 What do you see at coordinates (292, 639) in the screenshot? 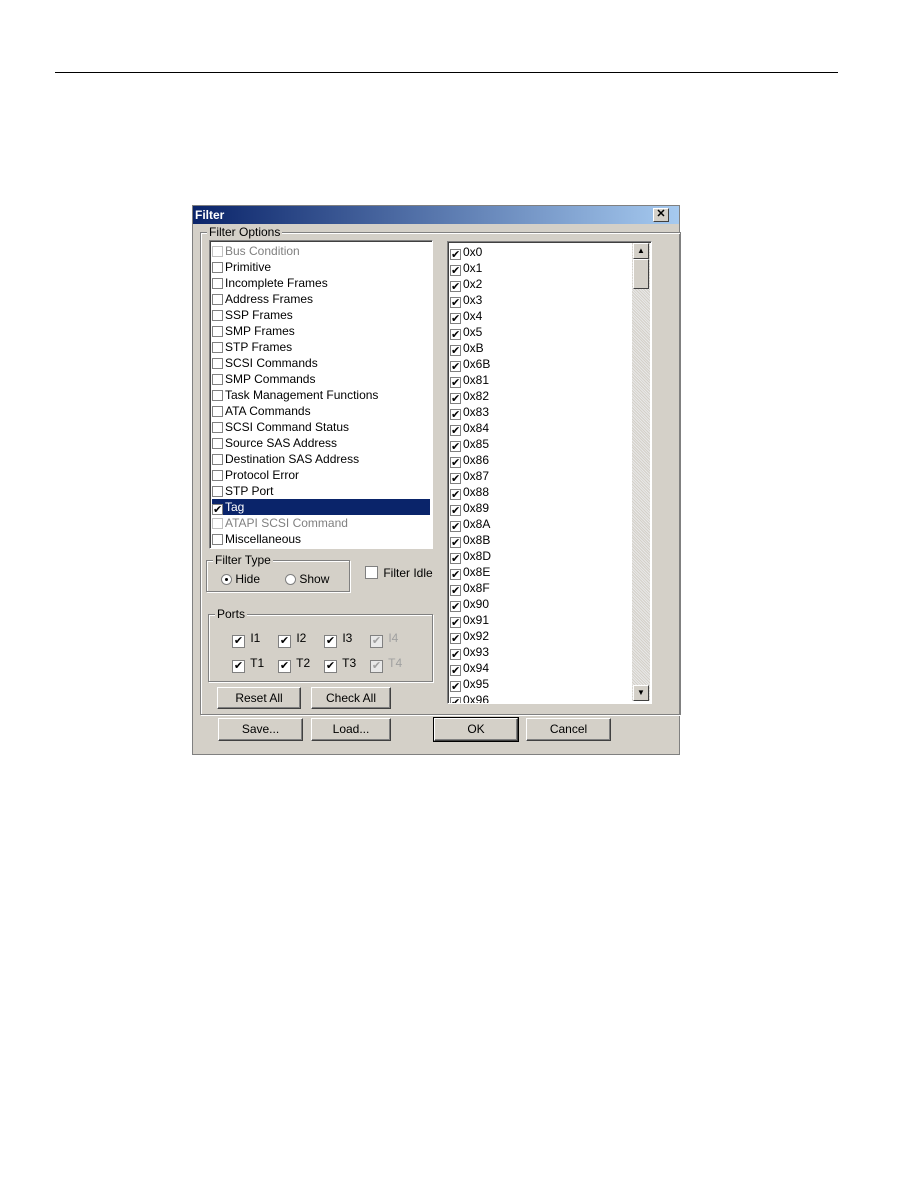
I see `port-checkbox-i2: ✔ I2` at bounding box center [292, 639].